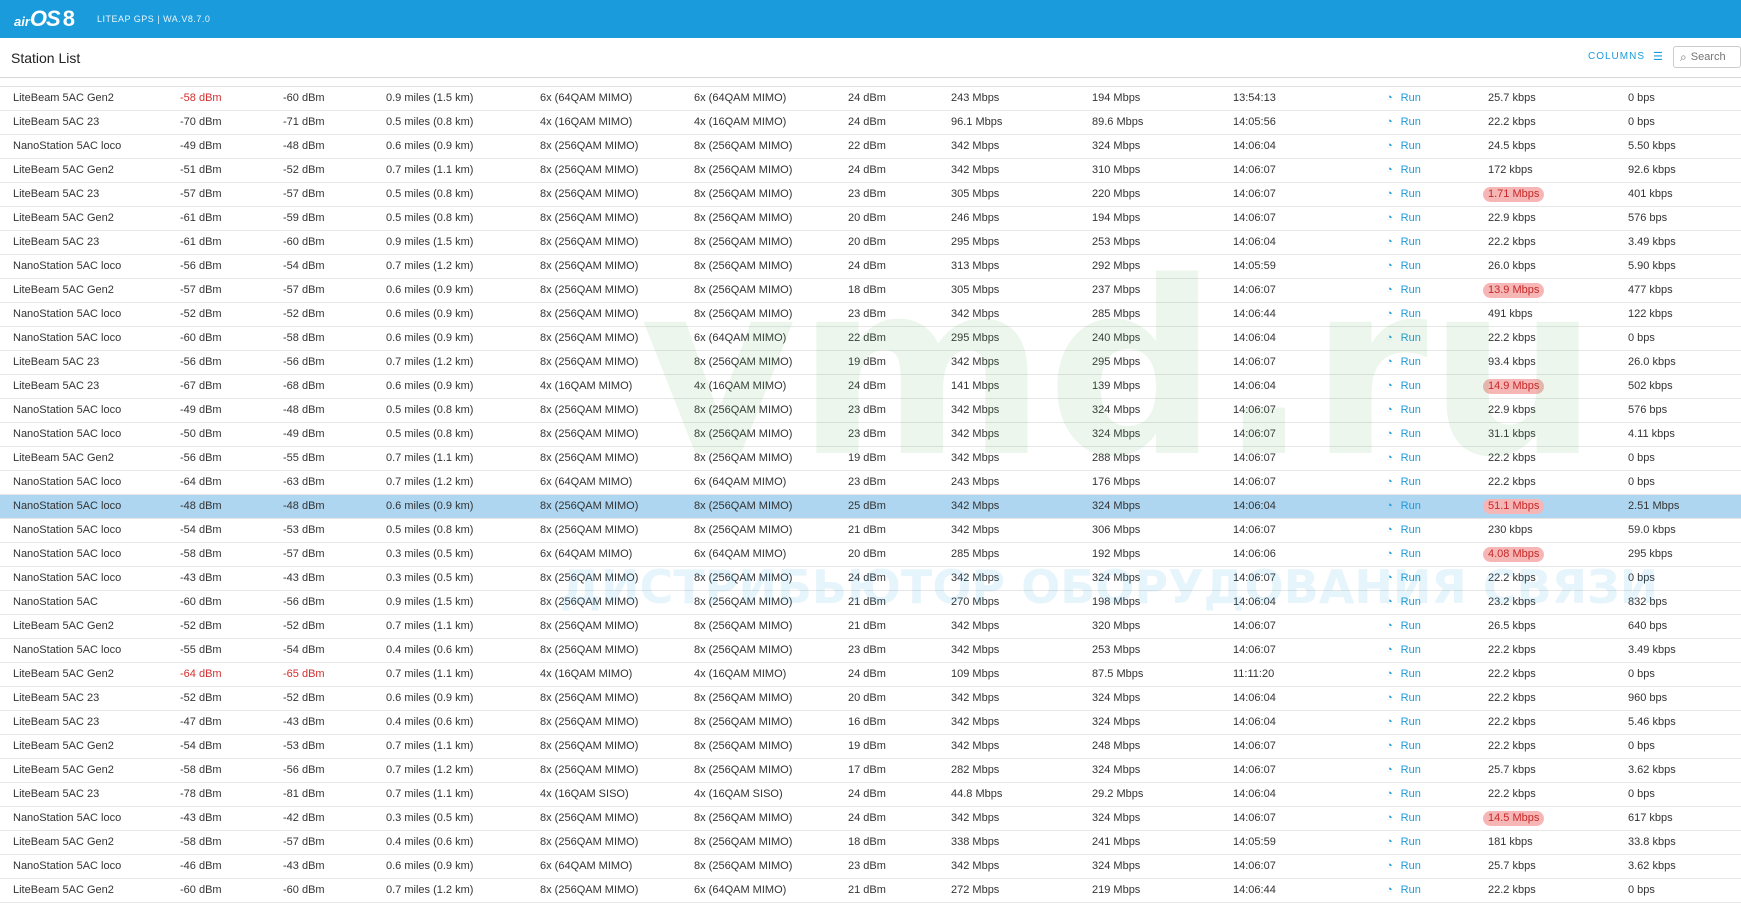  Describe the element at coordinates (56, 698) in the screenshot. I see `device-name: LiteBeam 5AC 23` at that location.